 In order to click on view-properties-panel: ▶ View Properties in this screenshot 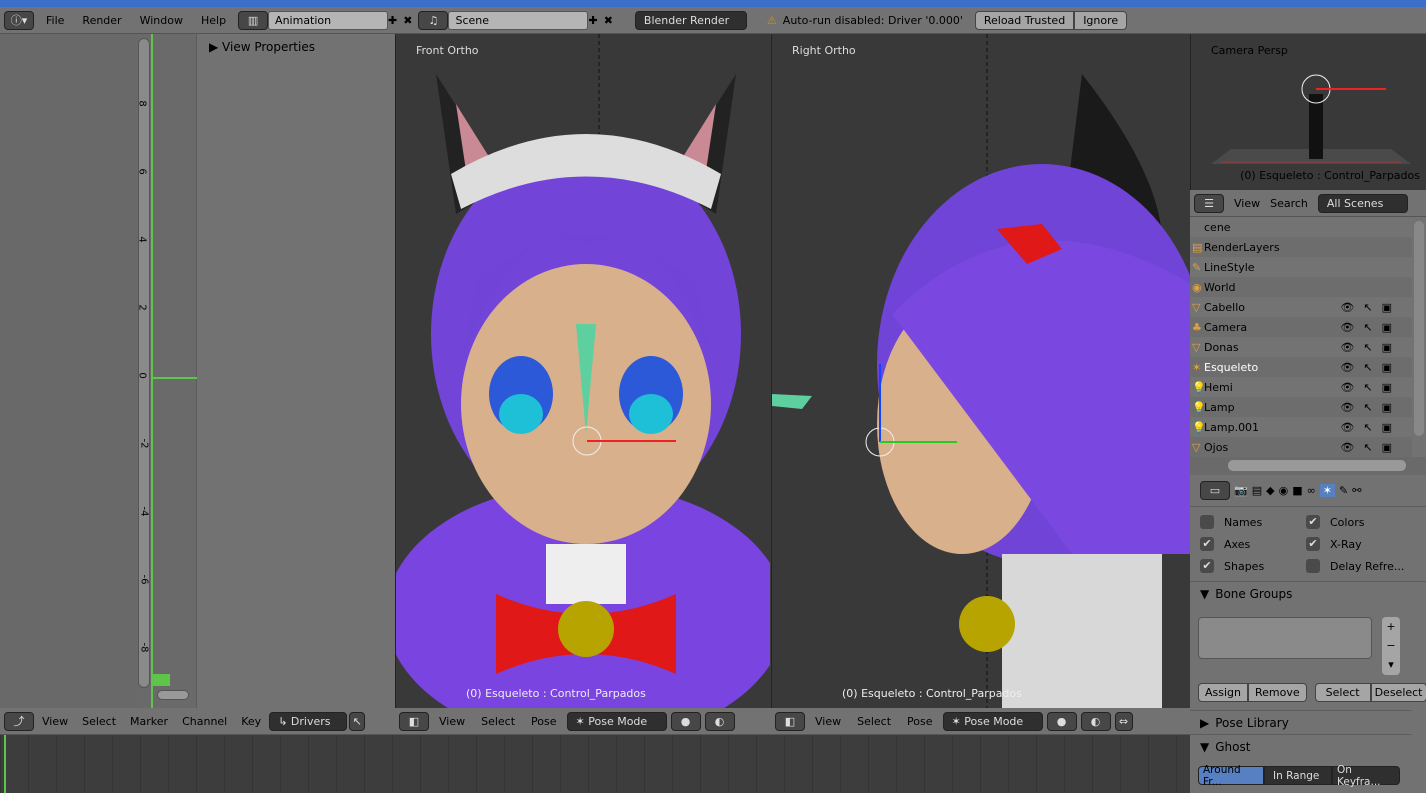, I will do `click(296, 47)`.